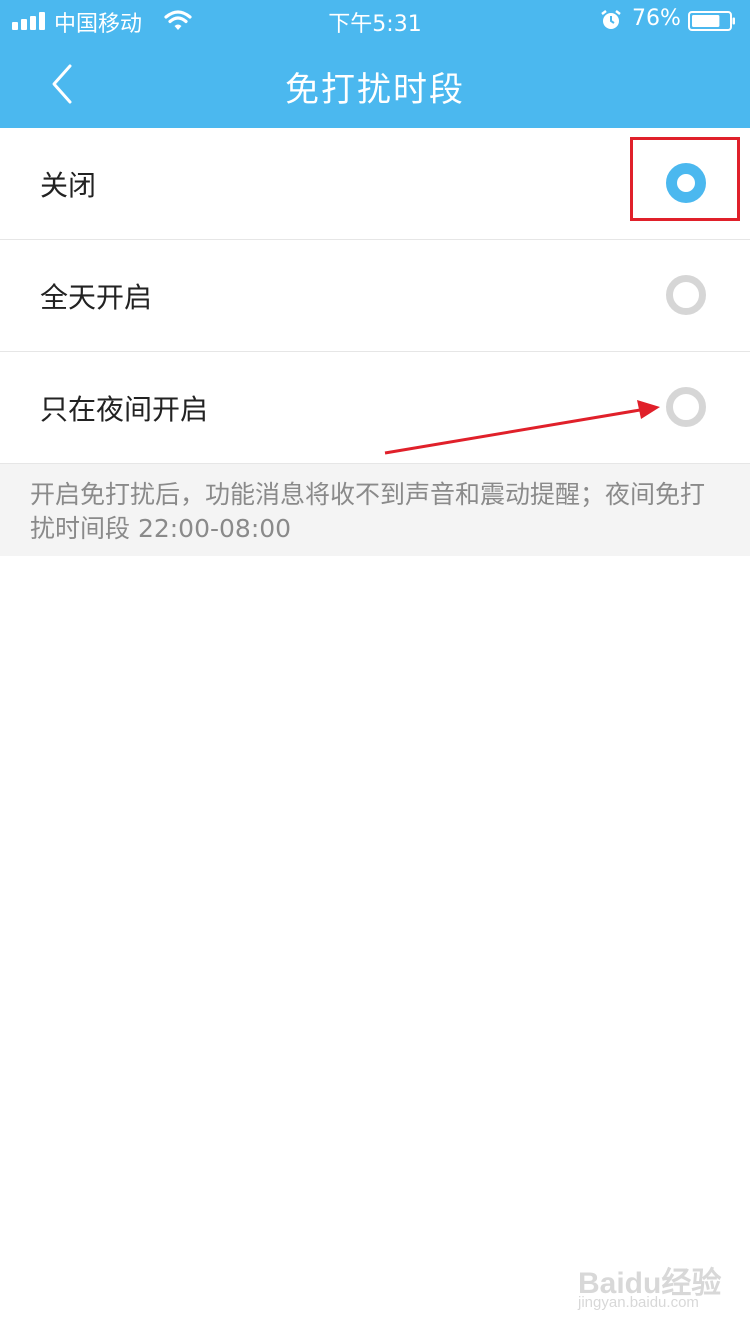  What do you see at coordinates (653, 1288) in the screenshot?
I see `baidu-watermark-logo: Baidu经验 jingyan.baidu.com` at bounding box center [653, 1288].